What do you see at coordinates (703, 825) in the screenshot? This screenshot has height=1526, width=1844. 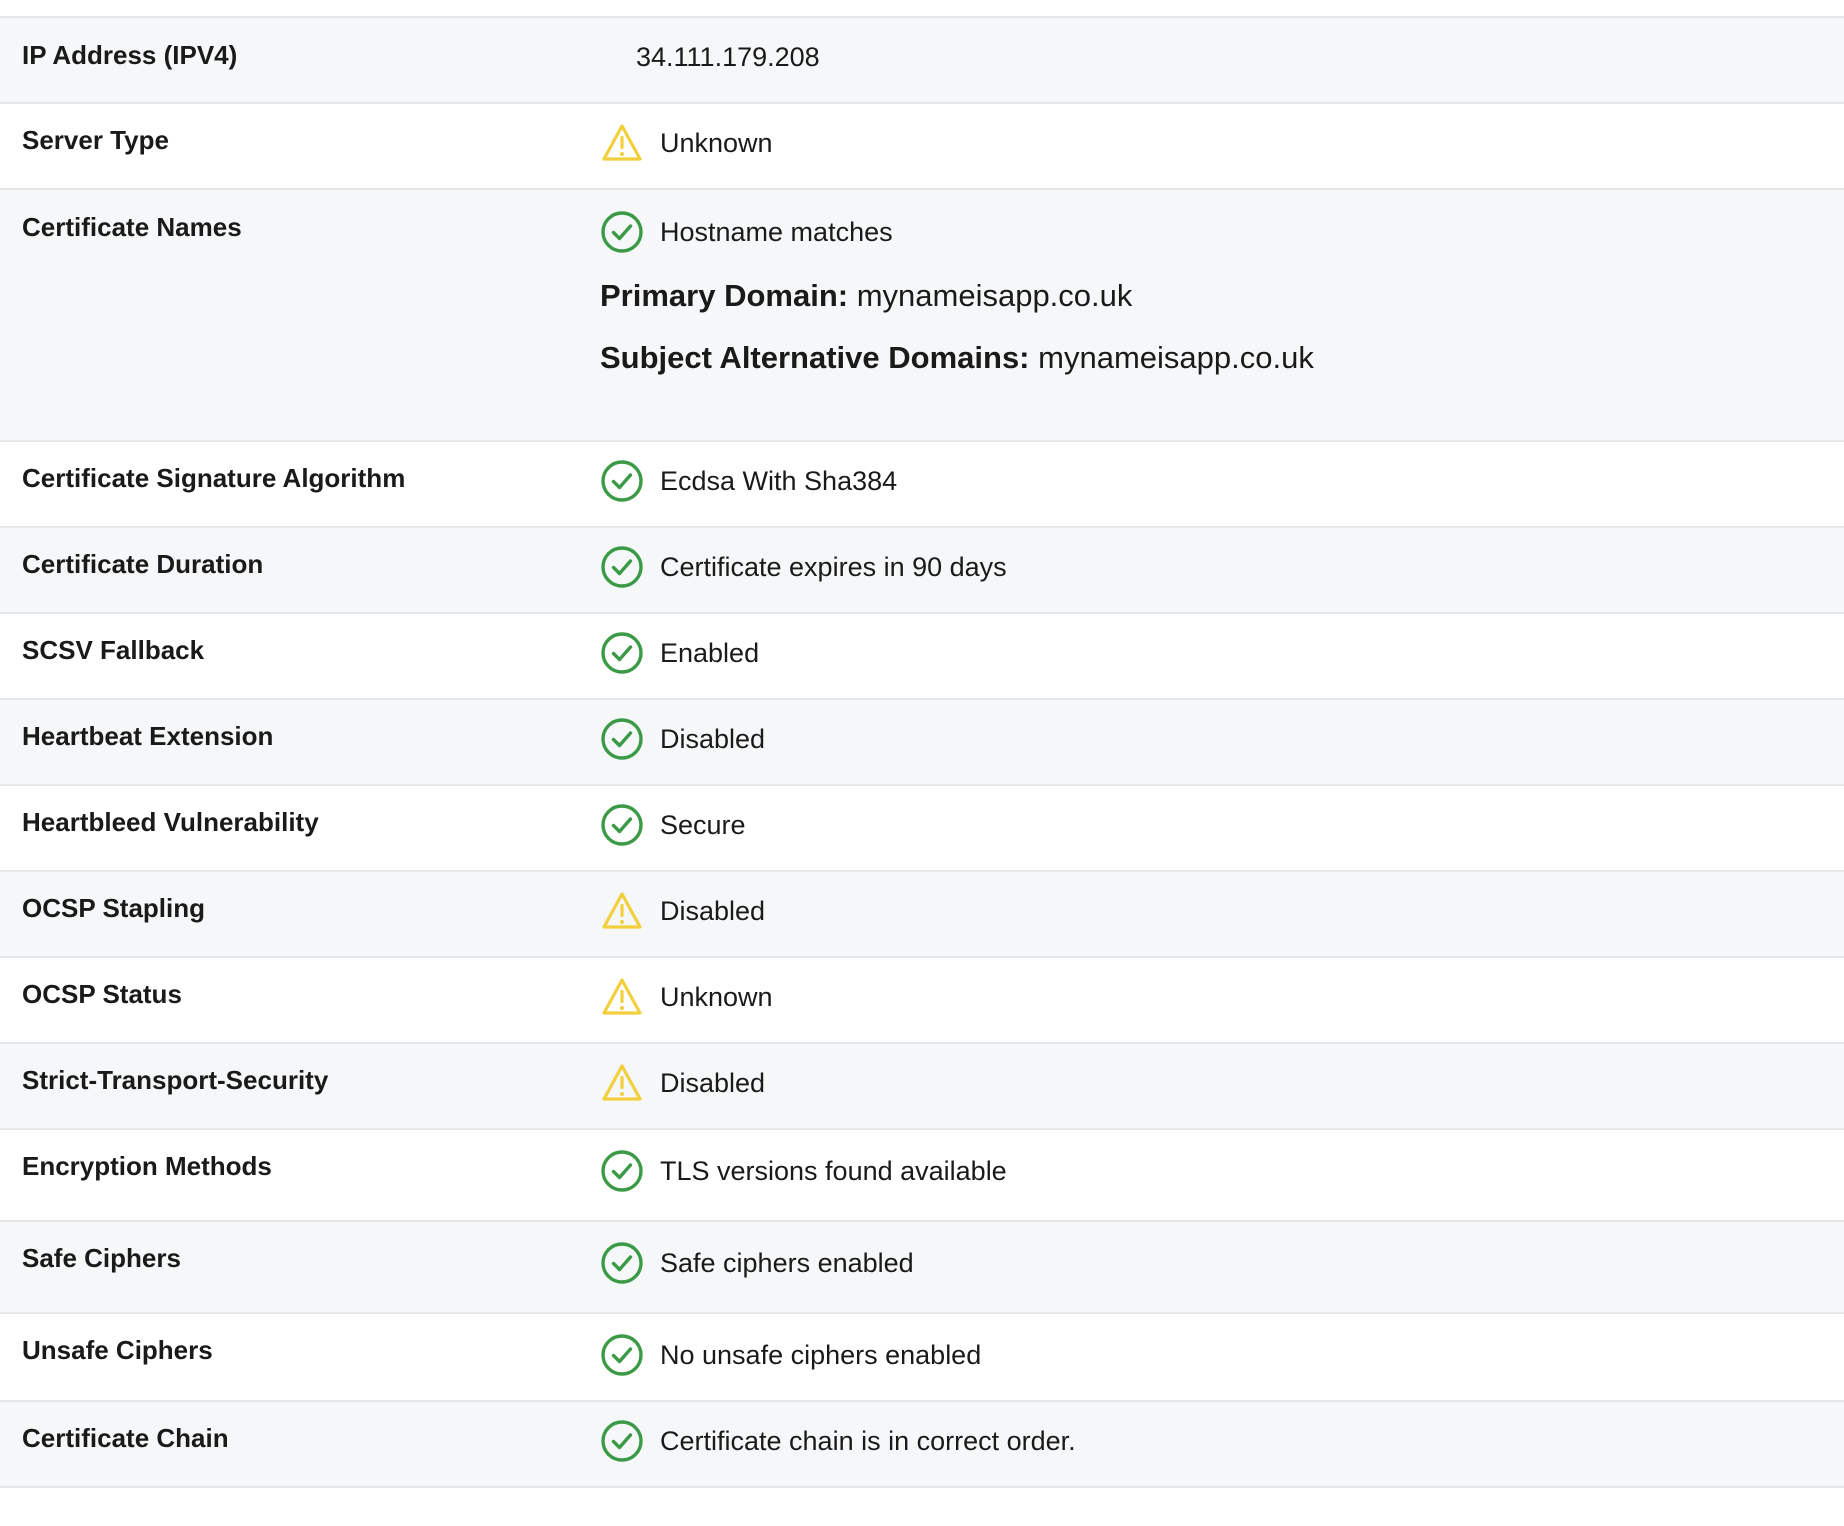 I see `row-value: Secure` at bounding box center [703, 825].